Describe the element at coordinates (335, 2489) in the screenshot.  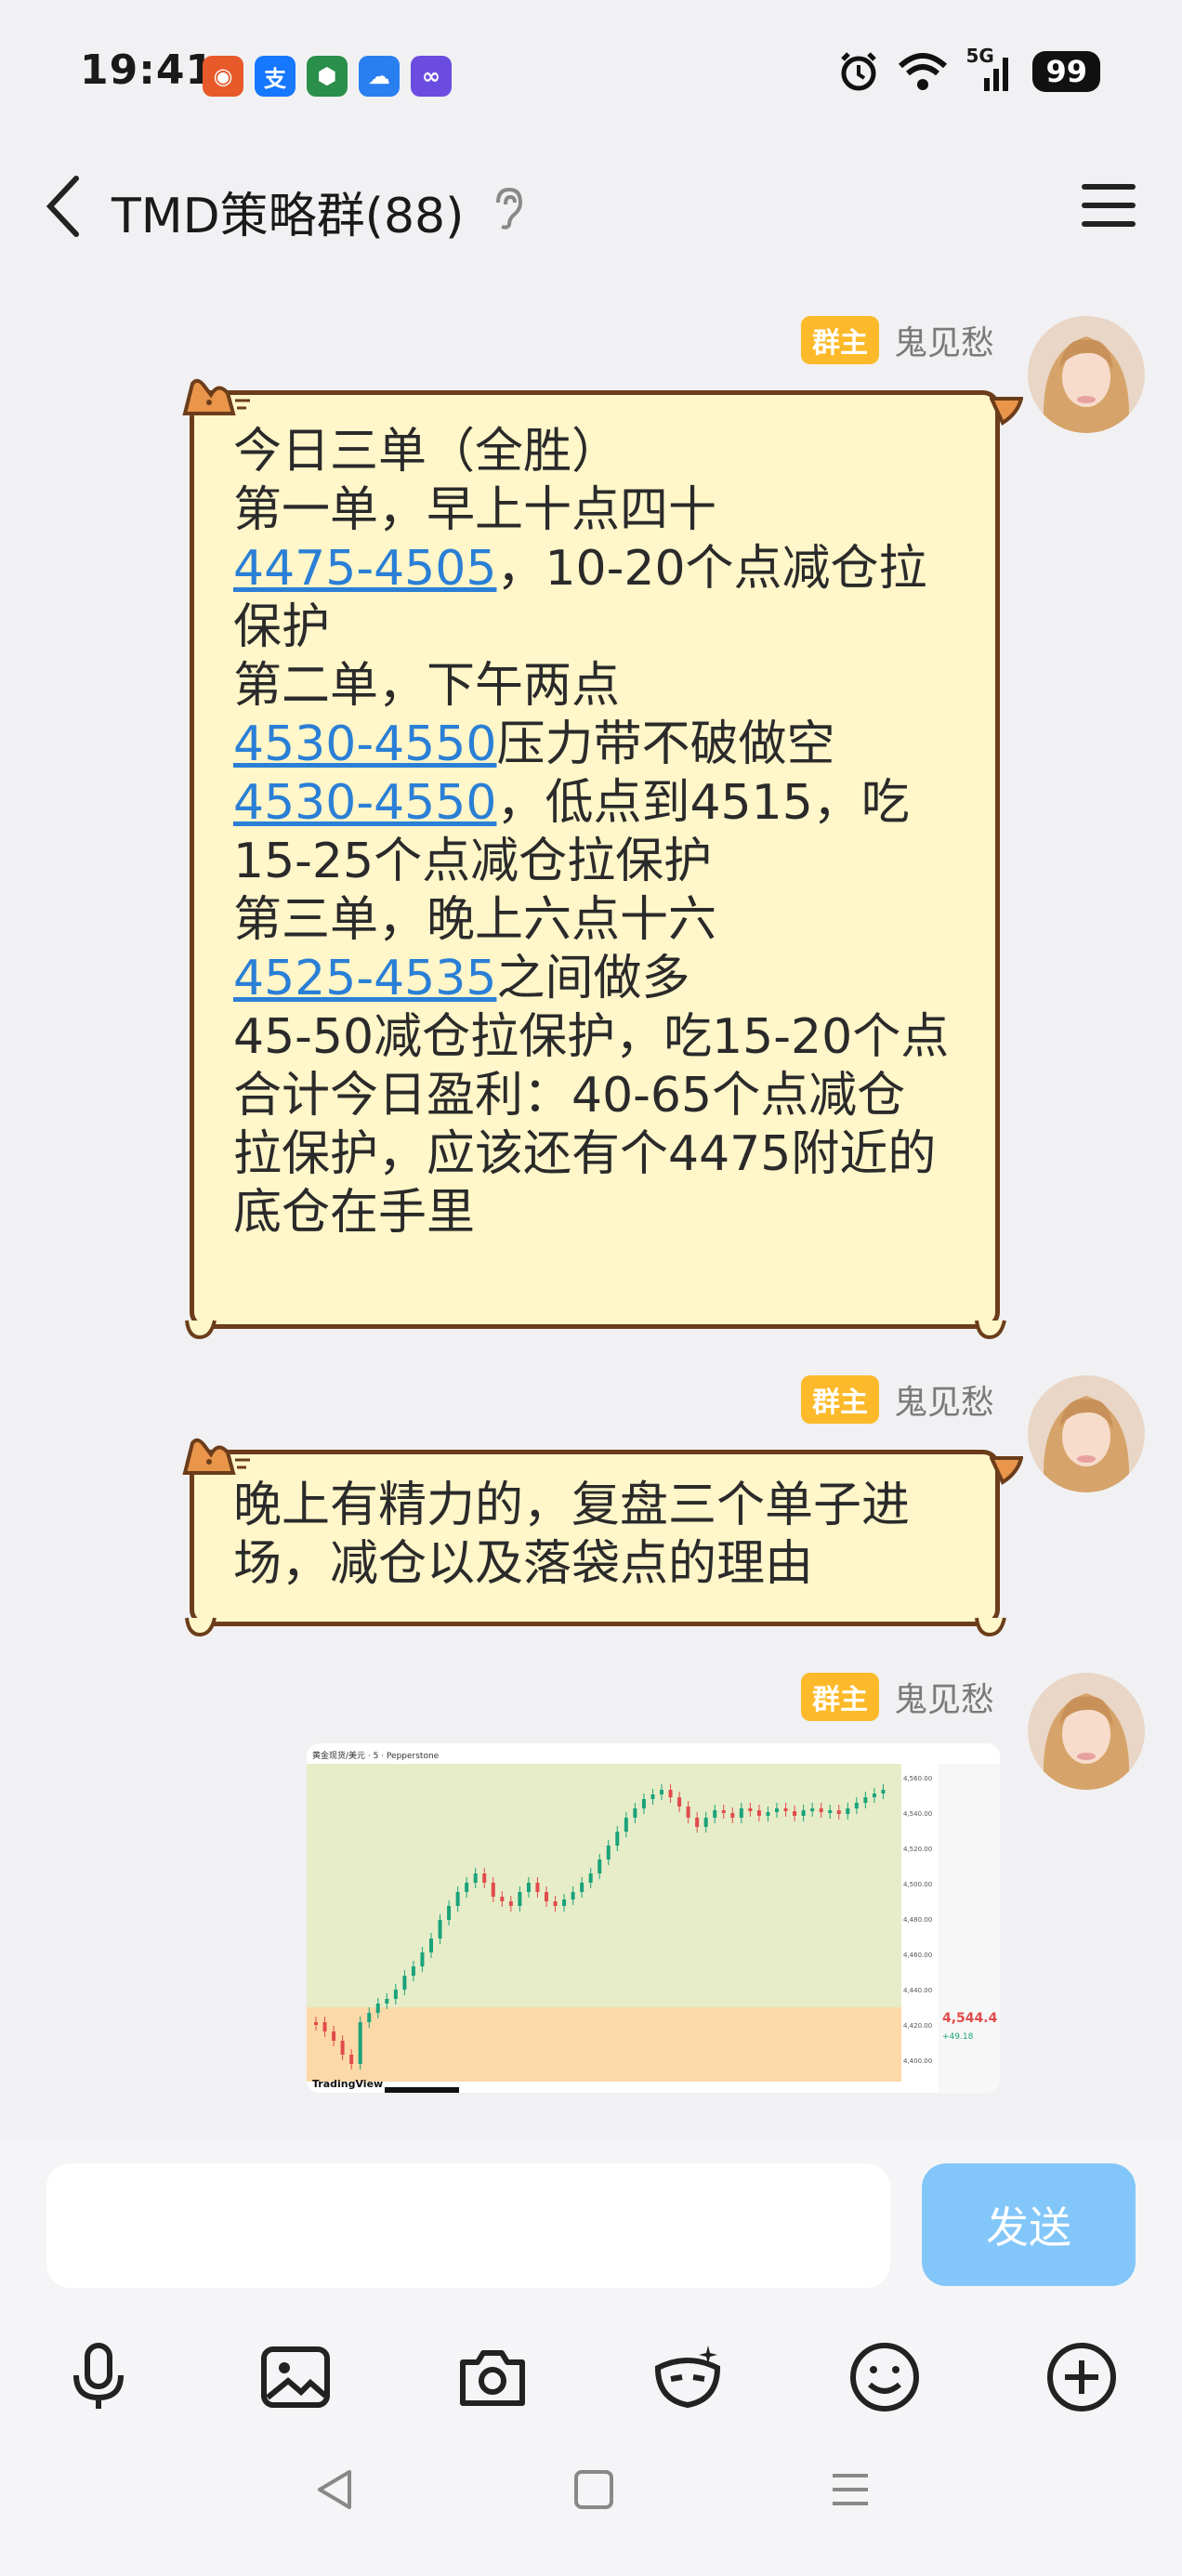
I see `back-triangle-icon` at that location.